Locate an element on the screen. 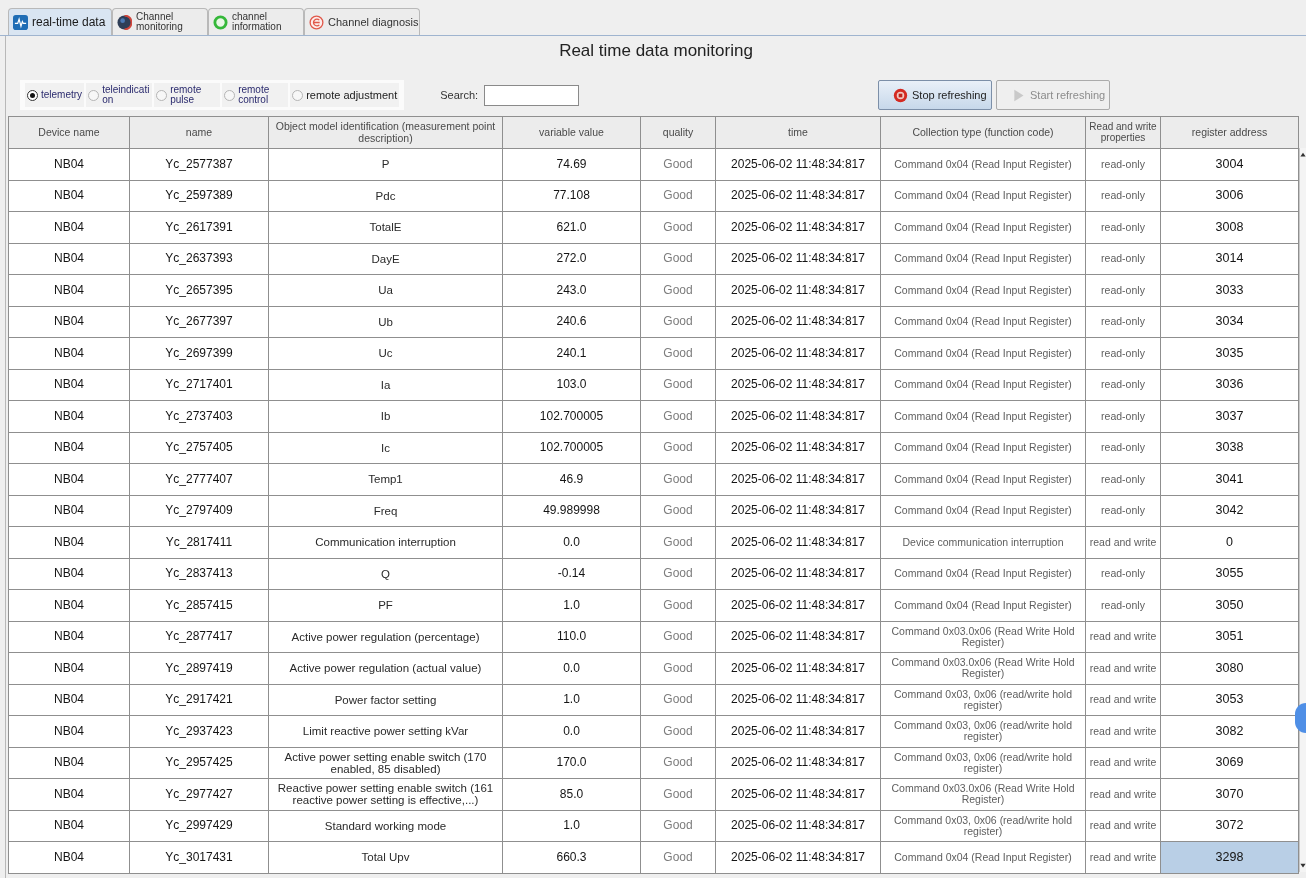 The width and height of the screenshot is (1306, 878). table-cell: 1.0 is located at coordinates (571, 605).